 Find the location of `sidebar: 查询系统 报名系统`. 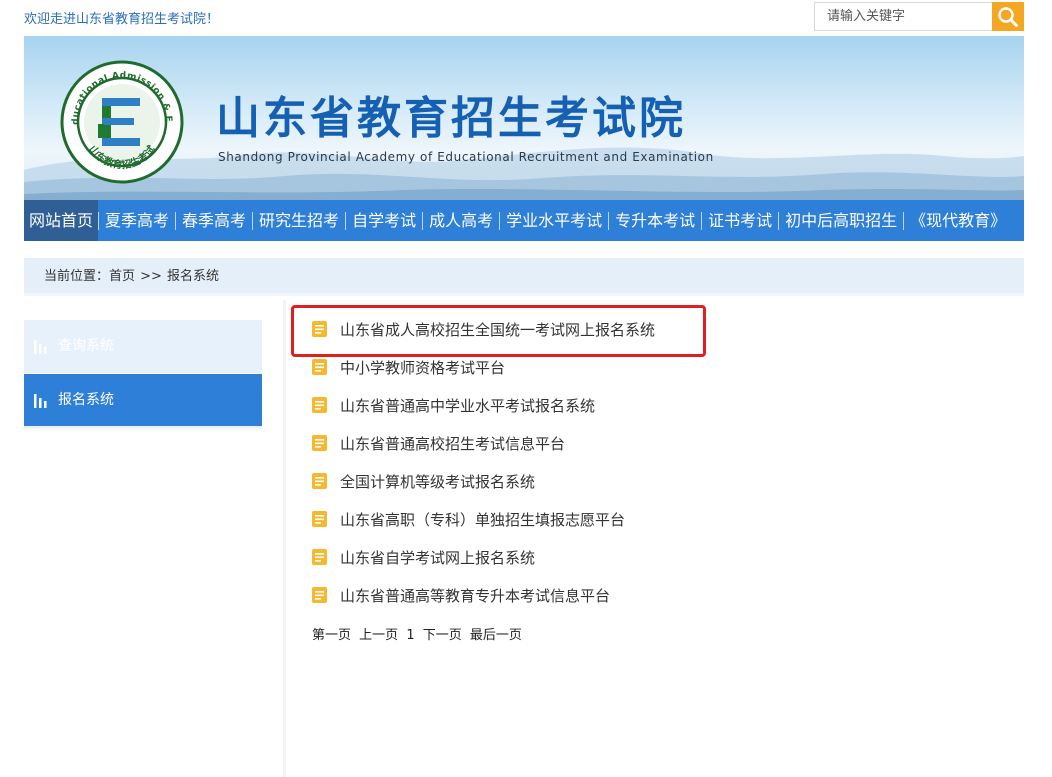

sidebar: 查询系统 报名系统 is located at coordinates (143, 376).